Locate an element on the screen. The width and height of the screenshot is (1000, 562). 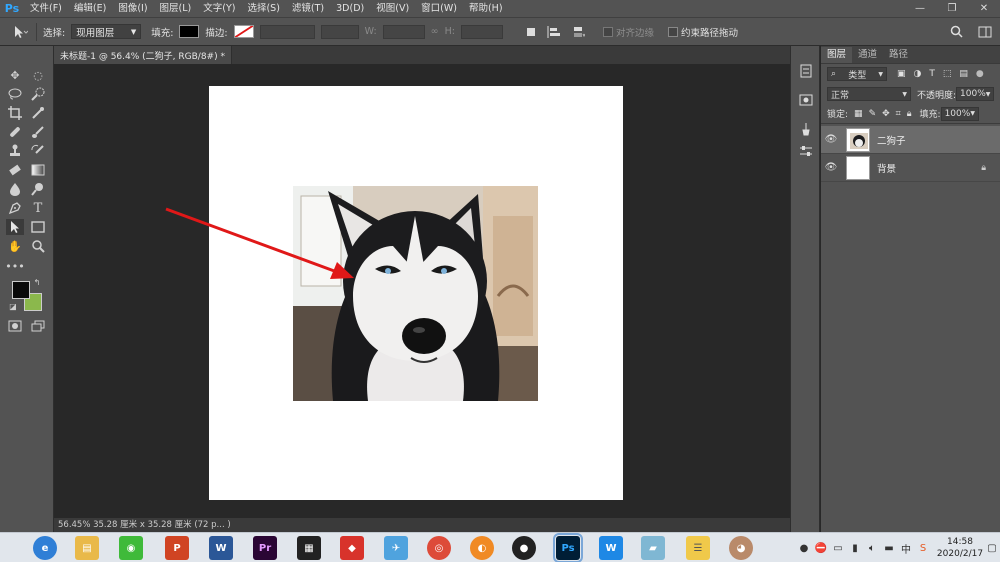
volume-tray-icon: 🔈︎ is located at coordinates (872, 548).